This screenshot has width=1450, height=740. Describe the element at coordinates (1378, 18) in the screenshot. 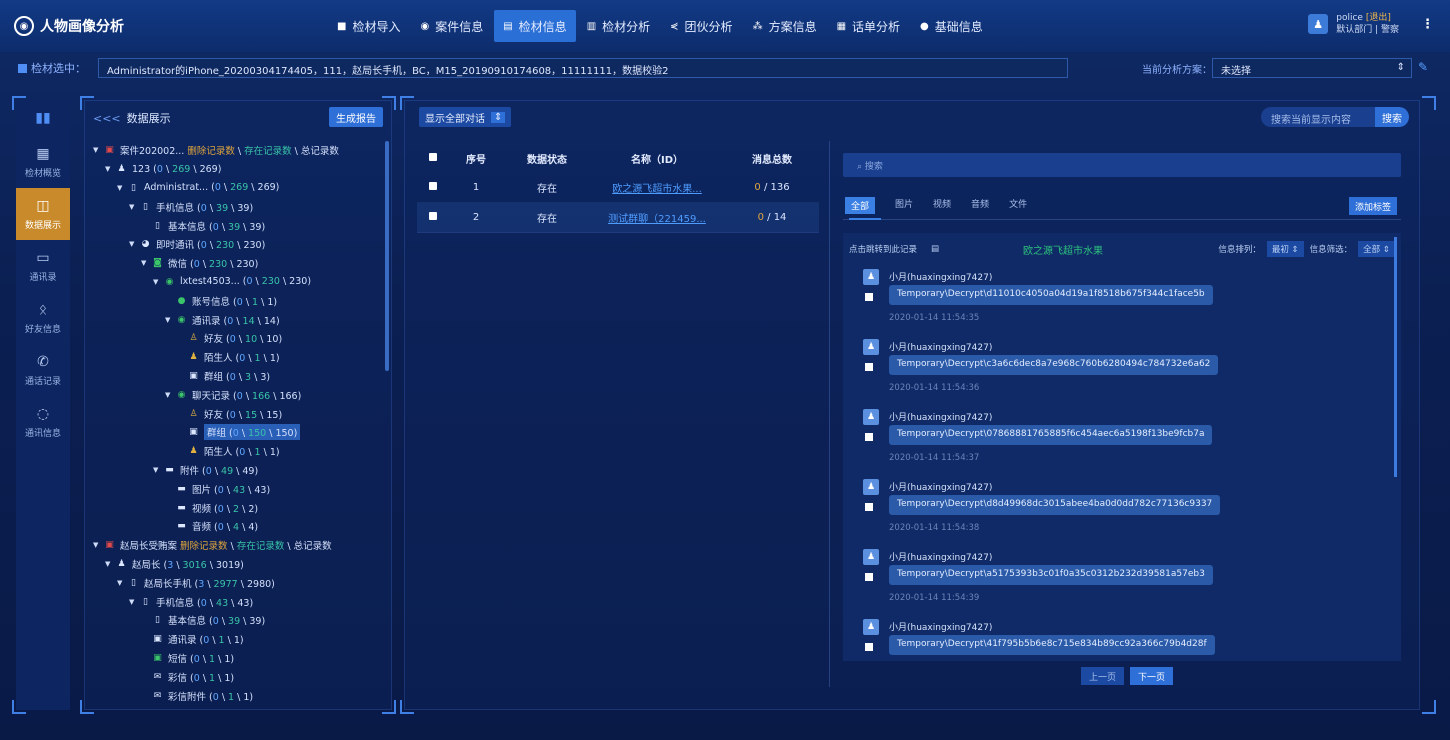

I see `logout-link: [退出]` at that location.